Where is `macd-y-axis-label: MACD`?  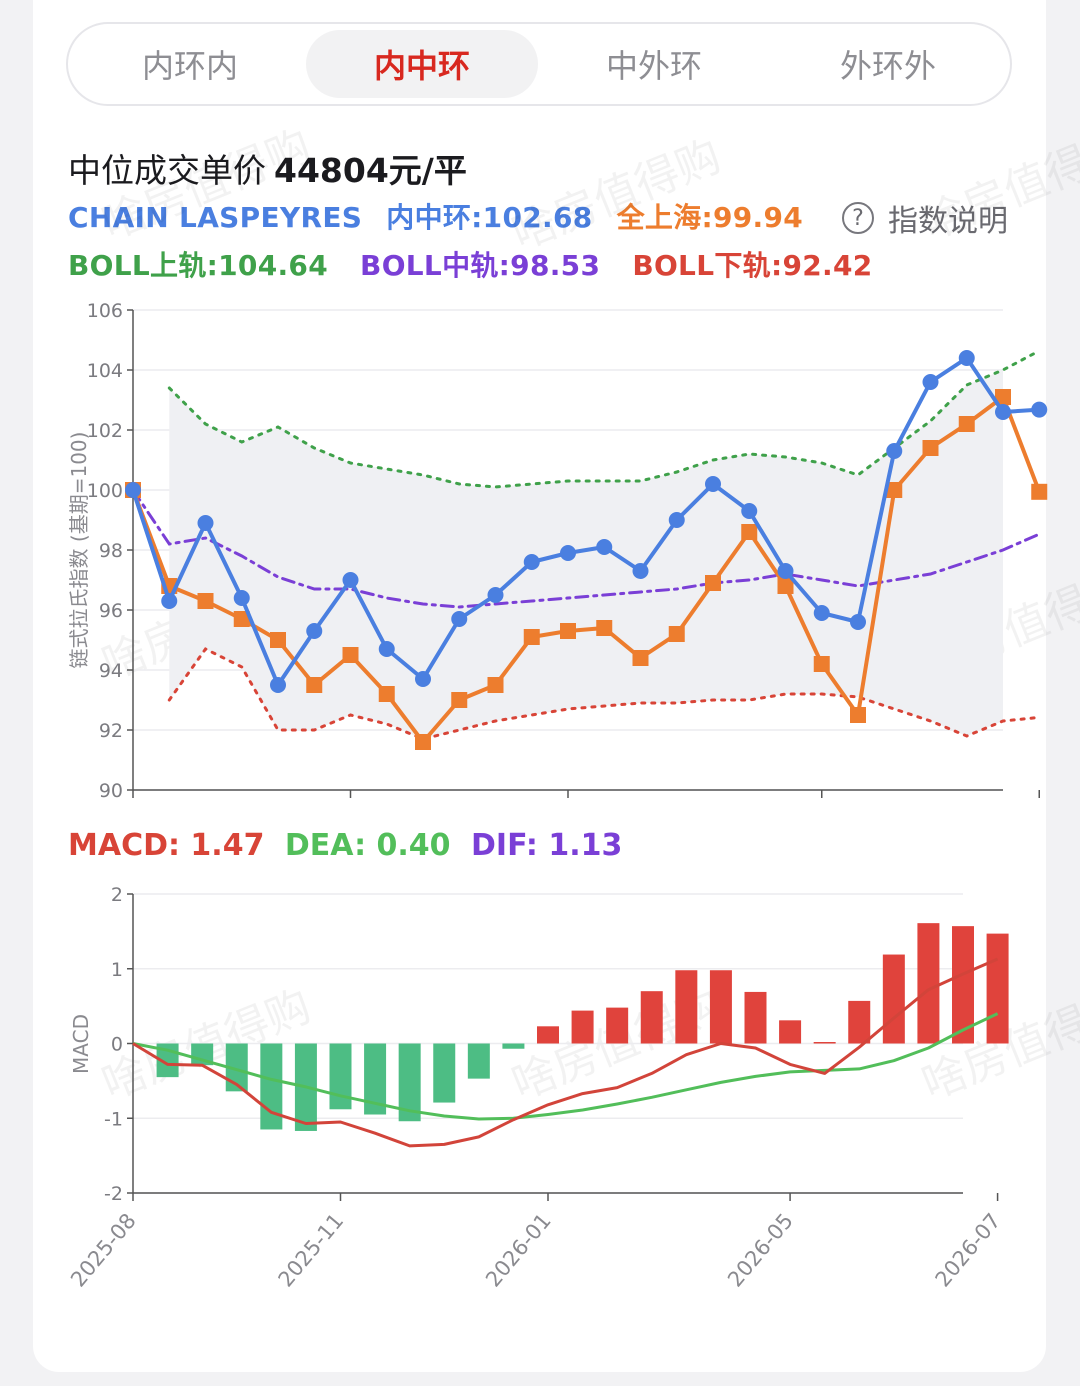
macd-y-axis-label: MACD is located at coordinates (81, 1044).